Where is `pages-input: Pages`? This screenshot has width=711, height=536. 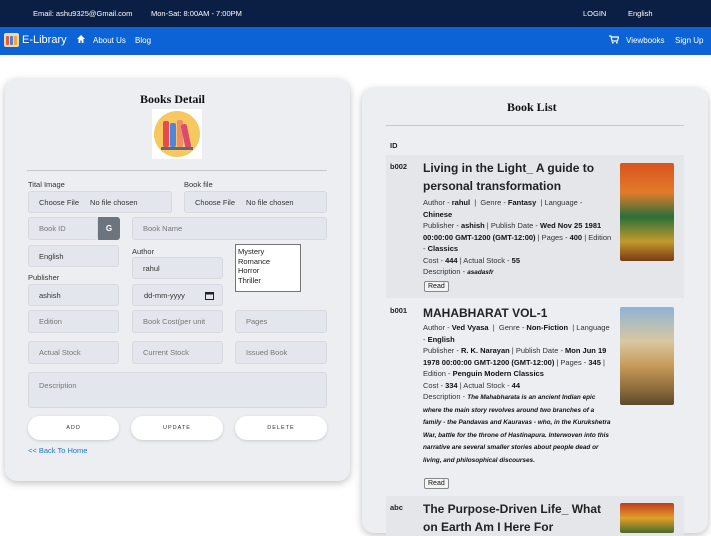
pages-input: Pages is located at coordinates (281, 321).